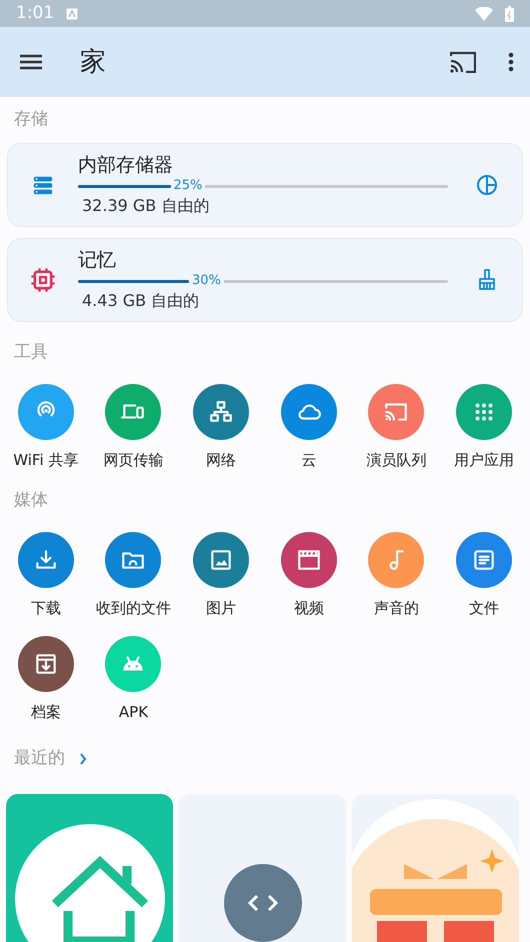  Describe the element at coordinates (93, 62) in the screenshot. I see `app-title: 家` at that location.